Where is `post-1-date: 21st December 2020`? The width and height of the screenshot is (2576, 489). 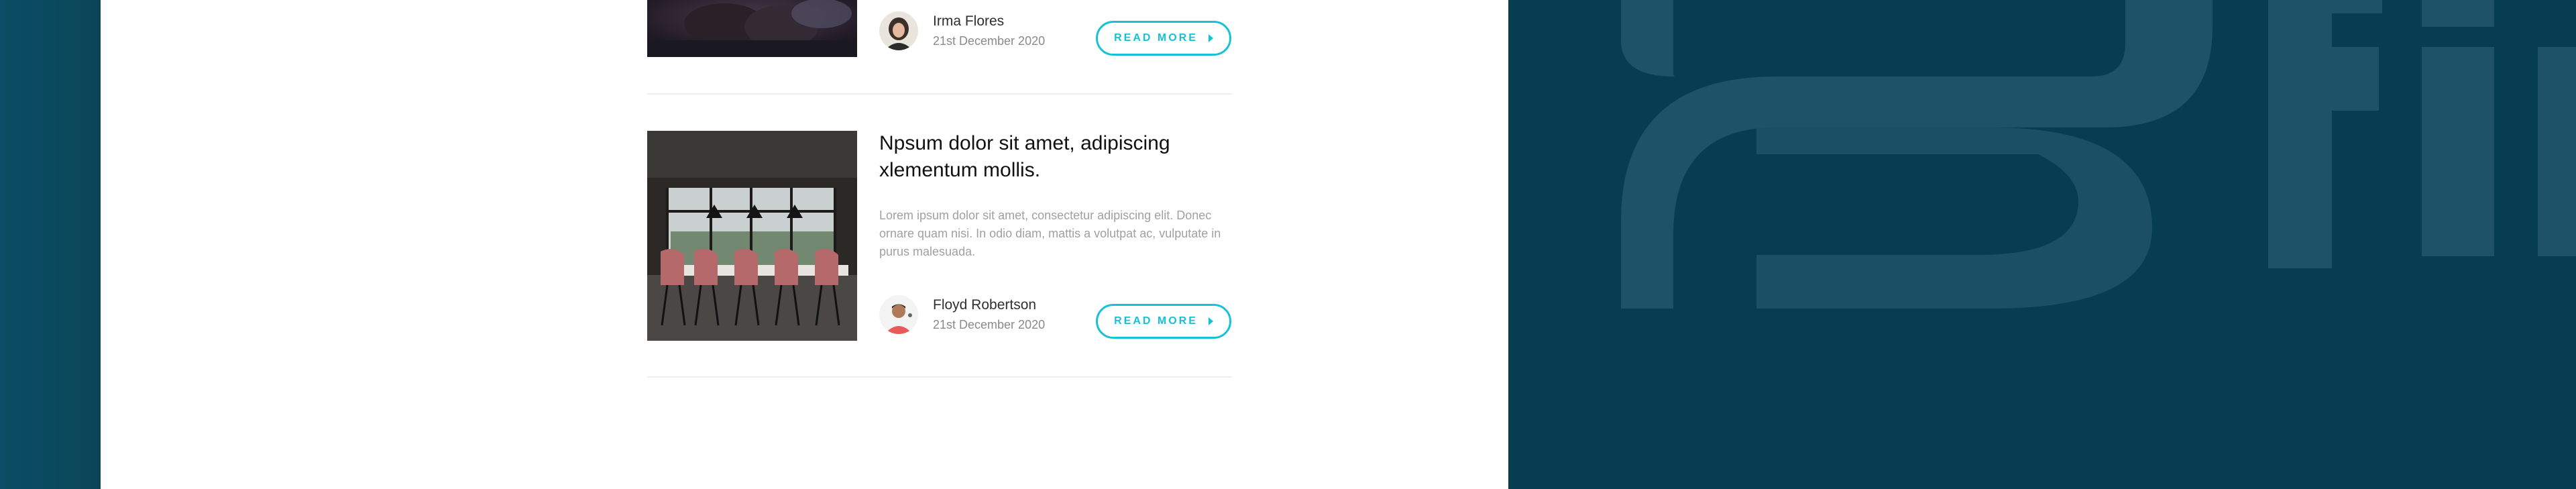
post-1-date: 21st December 2020 is located at coordinates (989, 41).